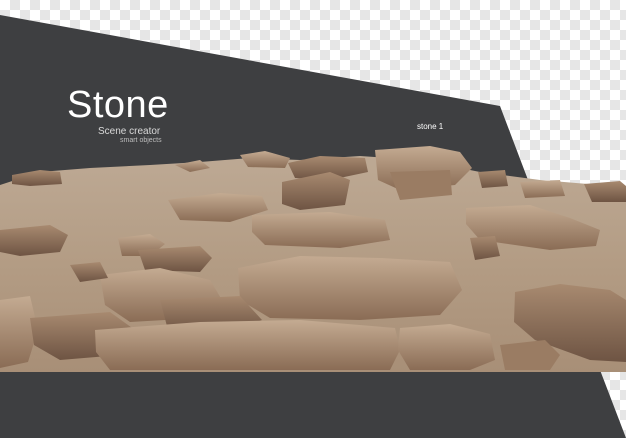 The height and width of the screenshot is (438, 626). Describe the element at coordinates (430, 126) in the screenshot. I see `object-label: stone 1` at that location.